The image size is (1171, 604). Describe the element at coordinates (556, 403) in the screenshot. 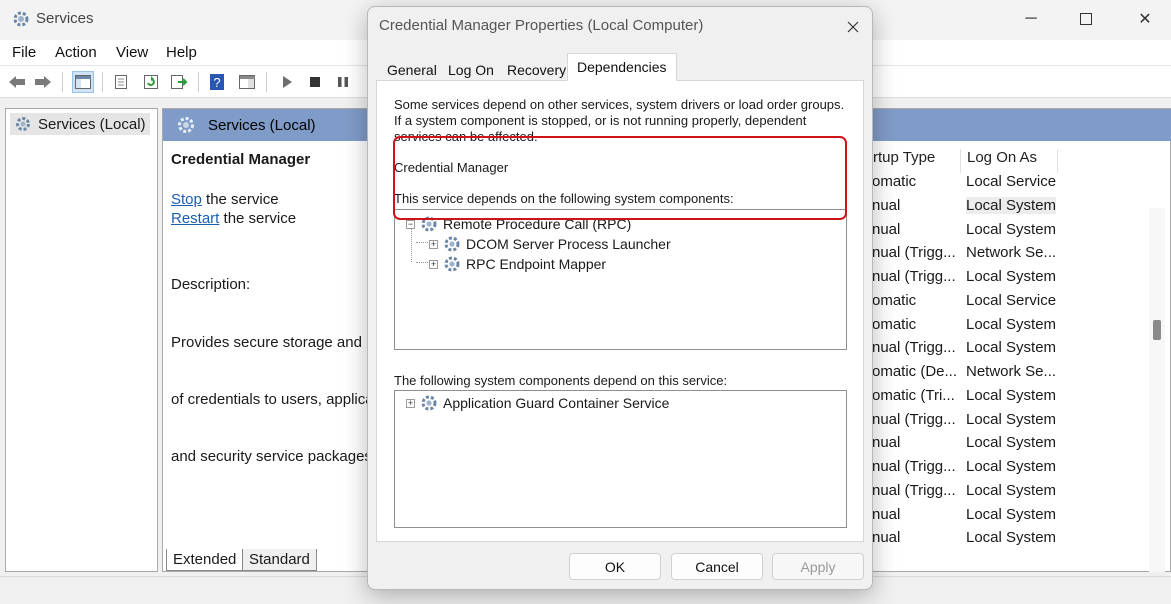

I see `tree-item-label: Application Guard Container Service` at that location.